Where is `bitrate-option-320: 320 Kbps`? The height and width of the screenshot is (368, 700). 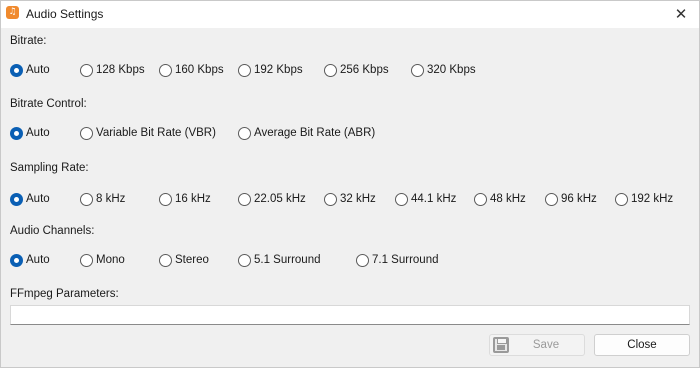 bitrate-option-320: 320 Kbps is located at coordinates (443, 70).